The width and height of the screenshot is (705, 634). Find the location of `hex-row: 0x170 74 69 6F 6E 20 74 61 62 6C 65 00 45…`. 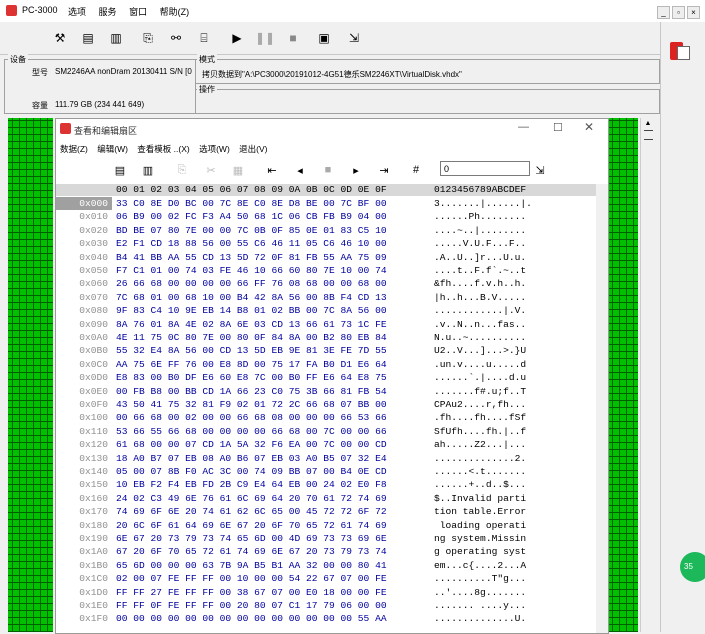

hex-row: 0x170 74 69 6F 6E 20 74 61 62 6C 65 00 45… is located at coordinates (332, 512).